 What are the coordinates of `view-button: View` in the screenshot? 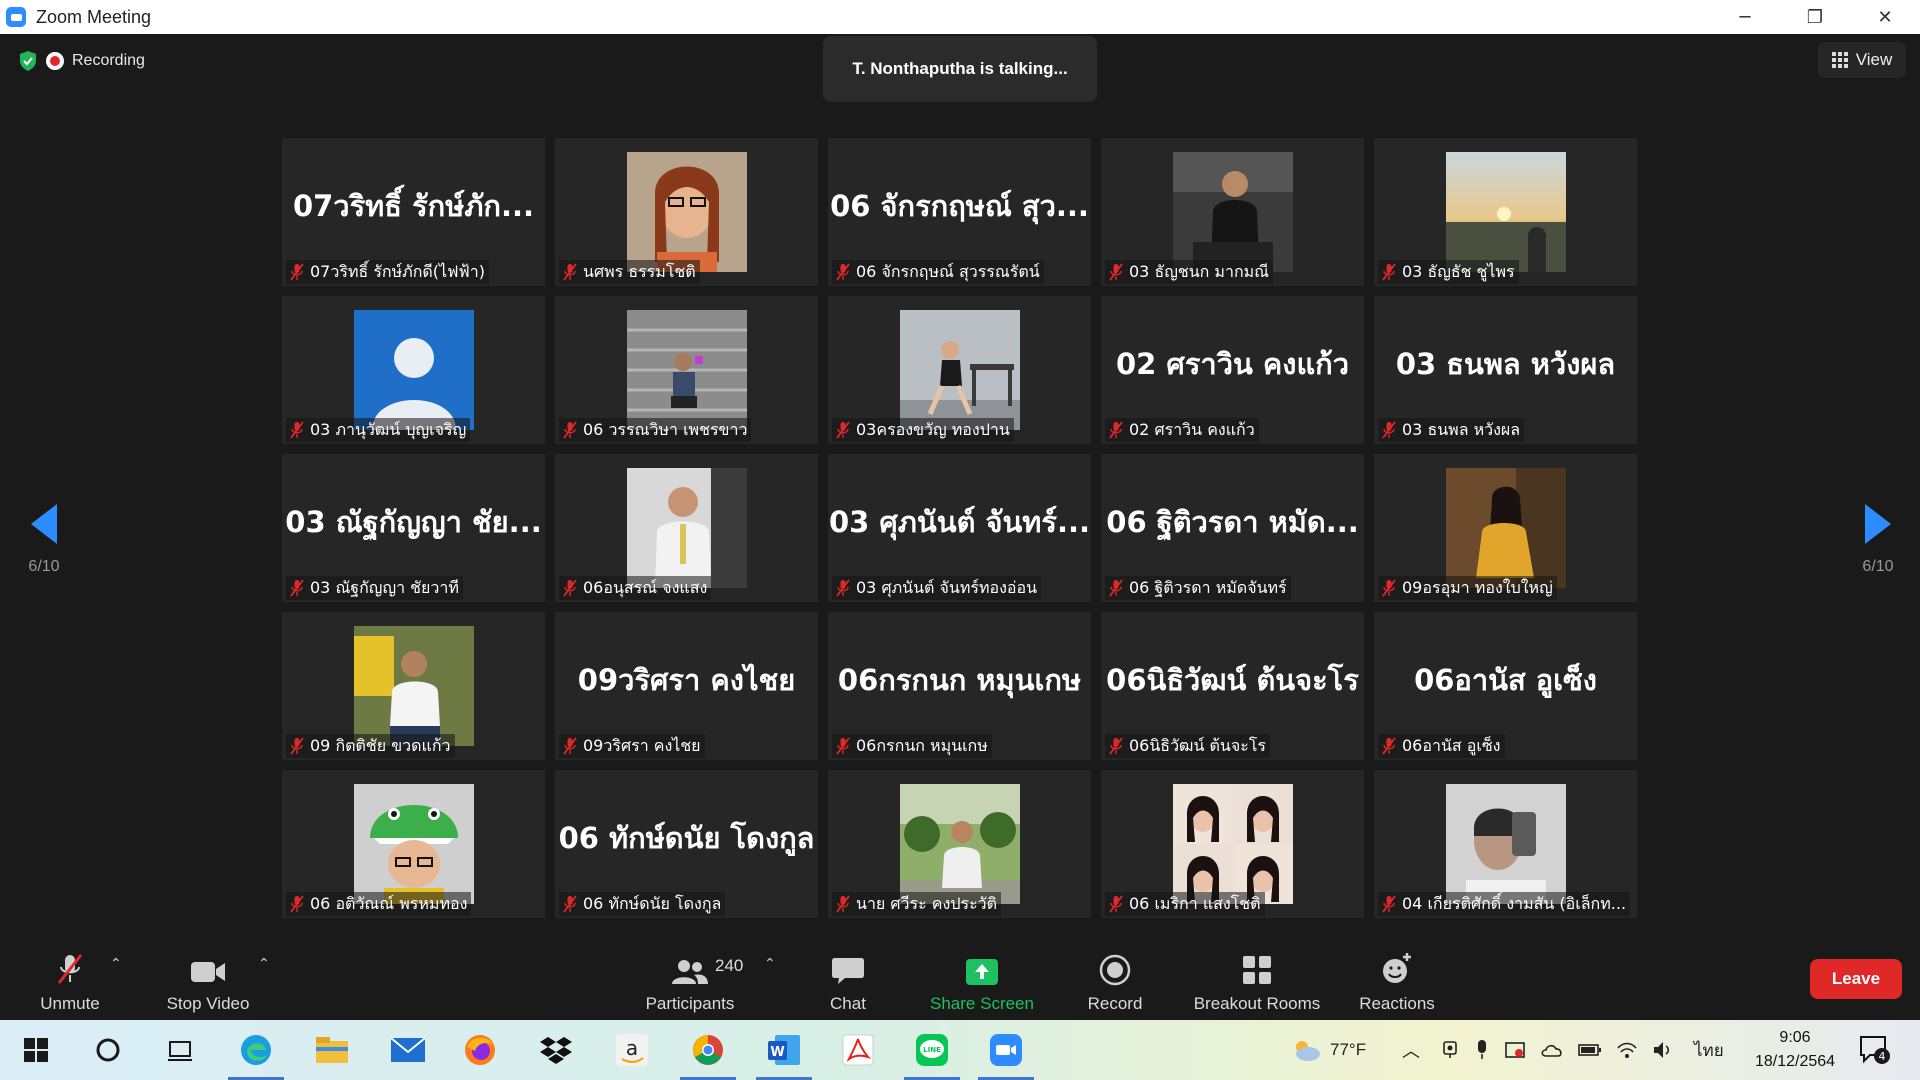 It's located at (1862, 60).